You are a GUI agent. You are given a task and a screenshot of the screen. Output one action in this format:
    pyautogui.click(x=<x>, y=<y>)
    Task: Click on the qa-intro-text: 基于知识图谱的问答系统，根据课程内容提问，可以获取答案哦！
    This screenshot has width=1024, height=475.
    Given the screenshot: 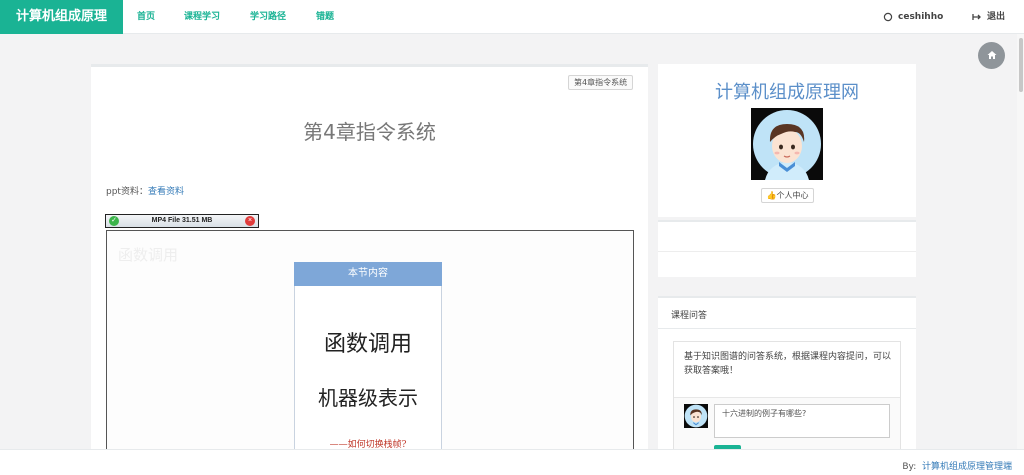 What is the action you would take?
    pyautogui.click(x=788, y=364)
    